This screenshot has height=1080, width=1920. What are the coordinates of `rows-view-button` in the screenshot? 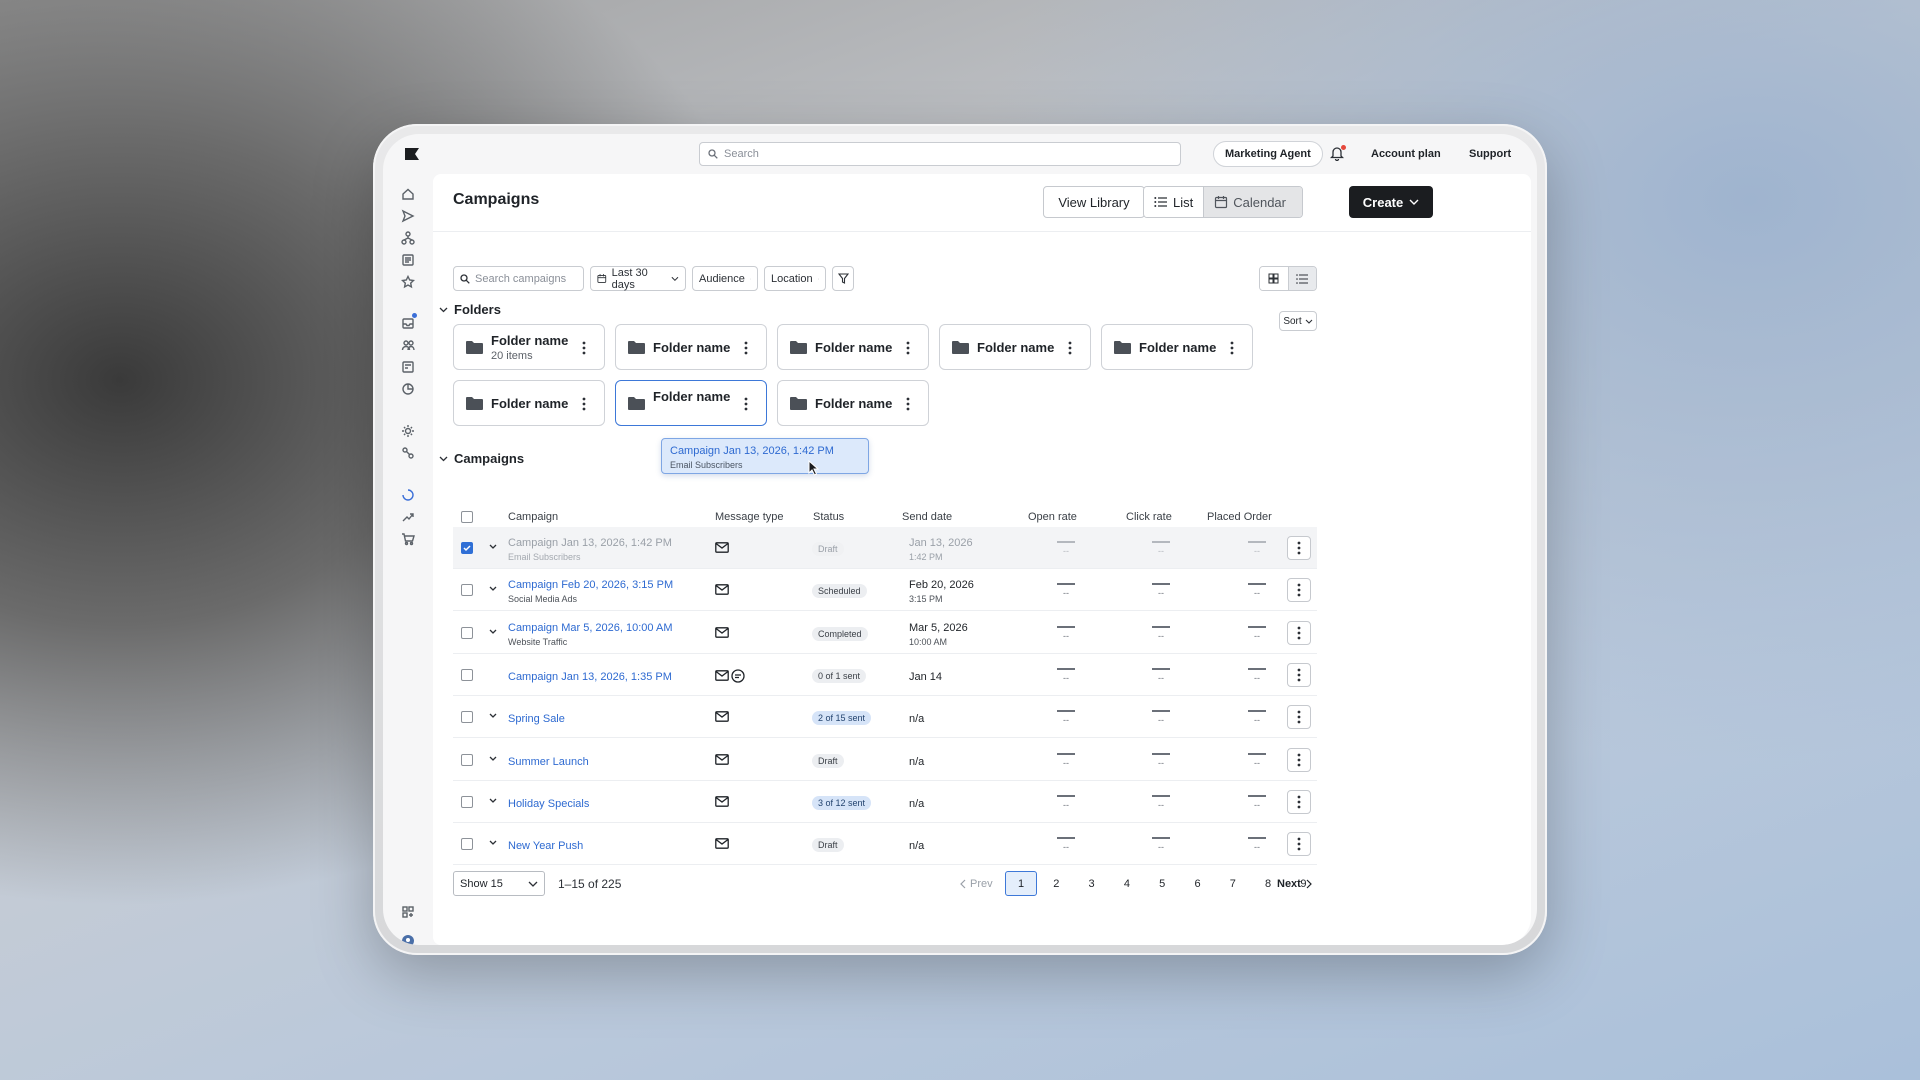 It's located at (1302, 278).